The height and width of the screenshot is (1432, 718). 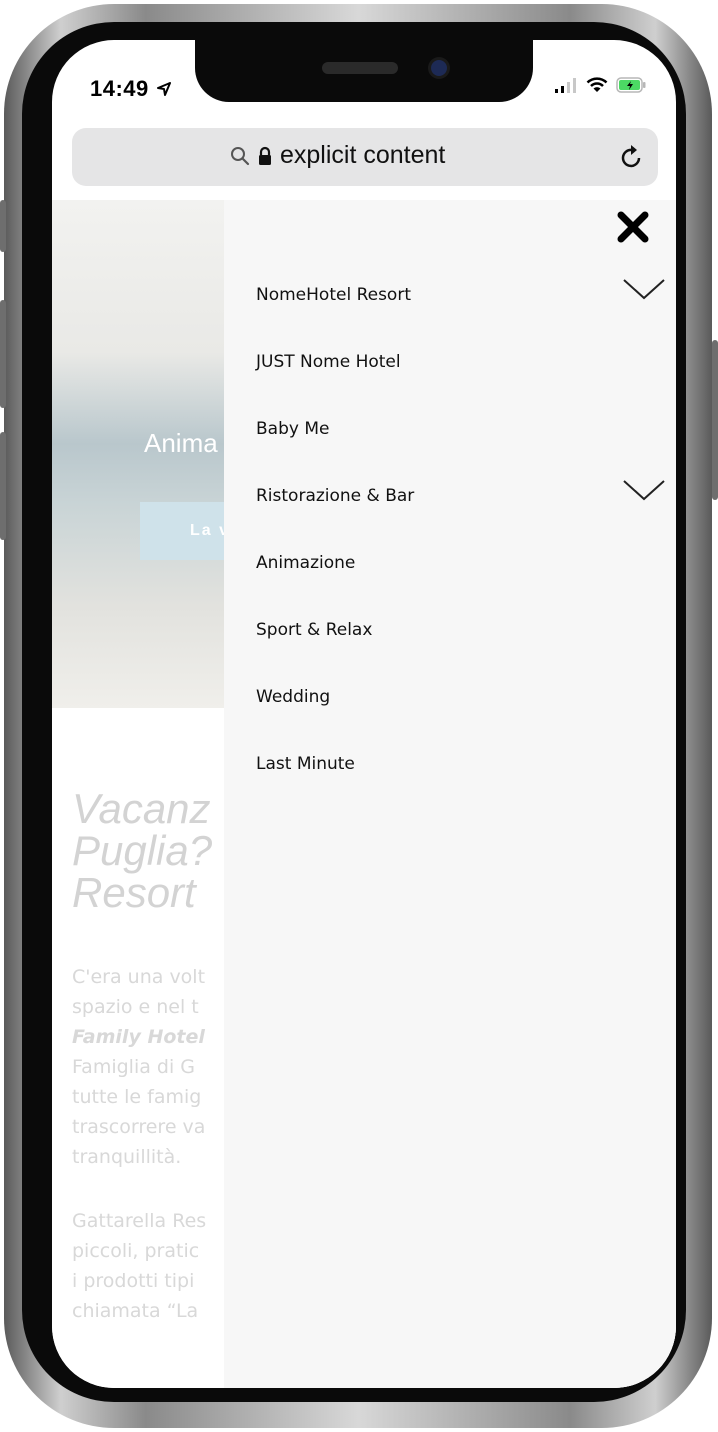 What do you see at coordinates (633, 227) in the screenshot?
I see `close-icon` at bounding box center [633, 227].